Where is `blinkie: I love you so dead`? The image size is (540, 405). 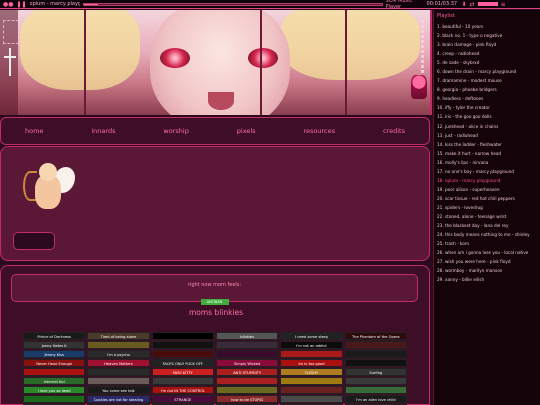 blinkie: I love you so dead is located at coordinates (54, 390).